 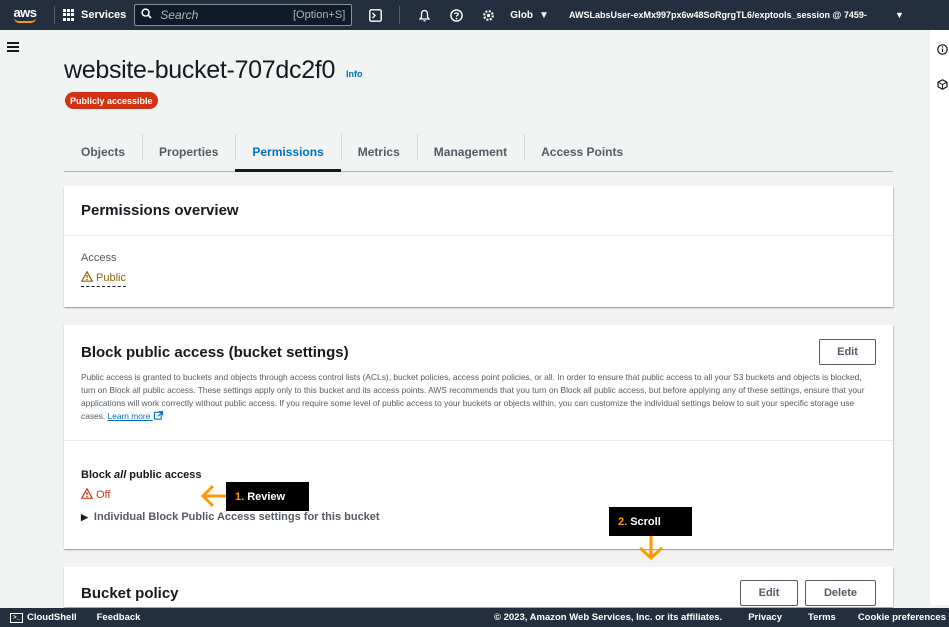 I want to click on review-step-number: 1., so click(x=240, y=496).